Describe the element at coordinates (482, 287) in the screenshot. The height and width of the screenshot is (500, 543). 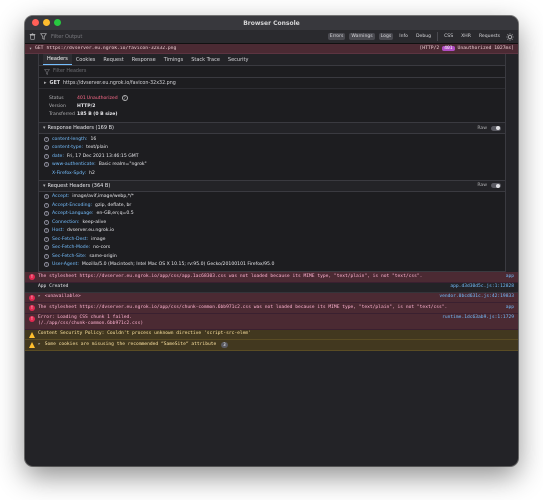
I see `message-source-link: app.d3d30d5c.js:1:12828` at that location.